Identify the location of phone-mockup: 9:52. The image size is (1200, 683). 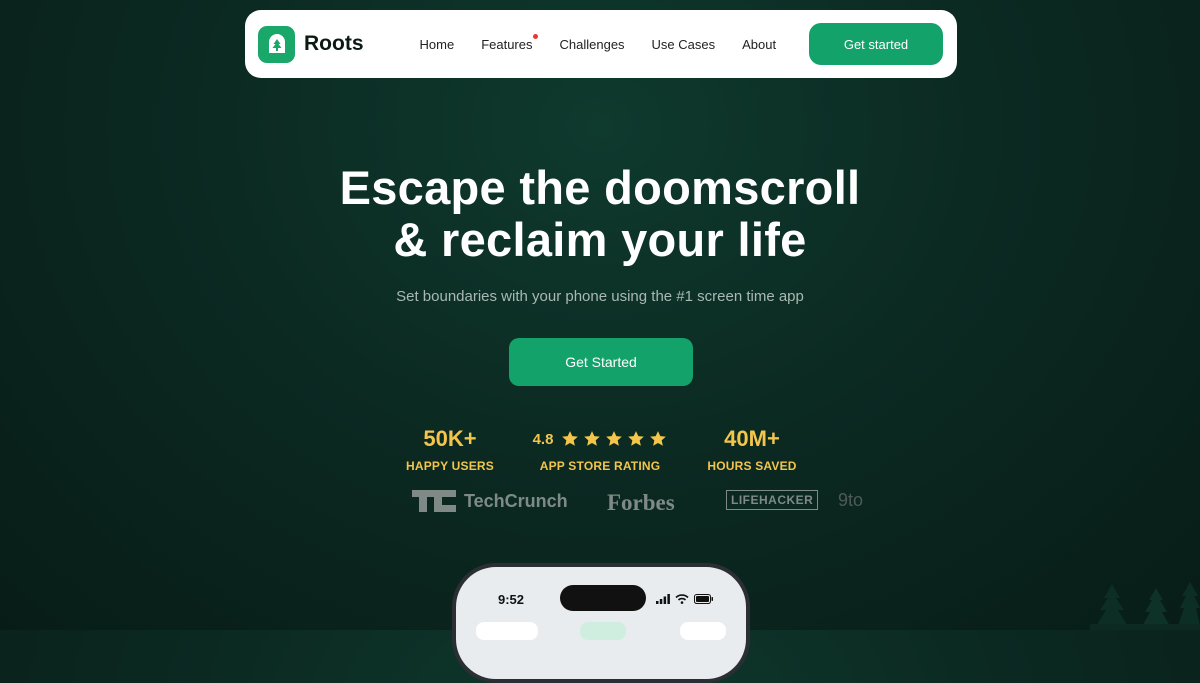
(601, 623).